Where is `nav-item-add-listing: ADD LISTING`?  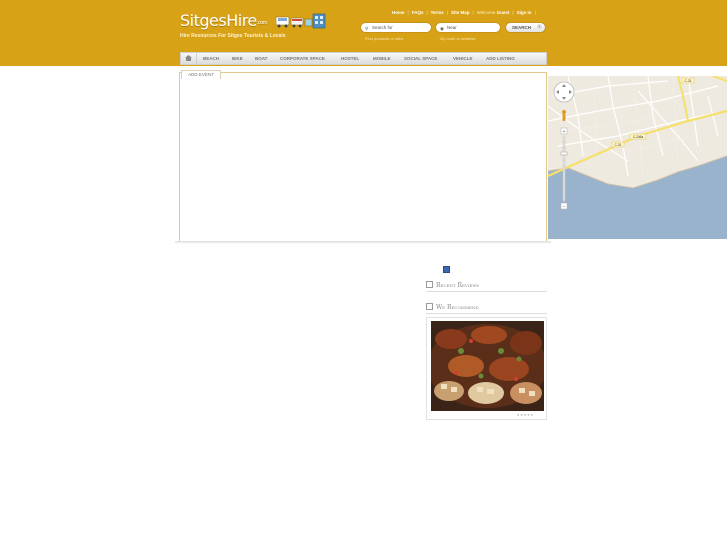
nav-item-add-listing: ADD LISTING is located at coordinates (500, 58).